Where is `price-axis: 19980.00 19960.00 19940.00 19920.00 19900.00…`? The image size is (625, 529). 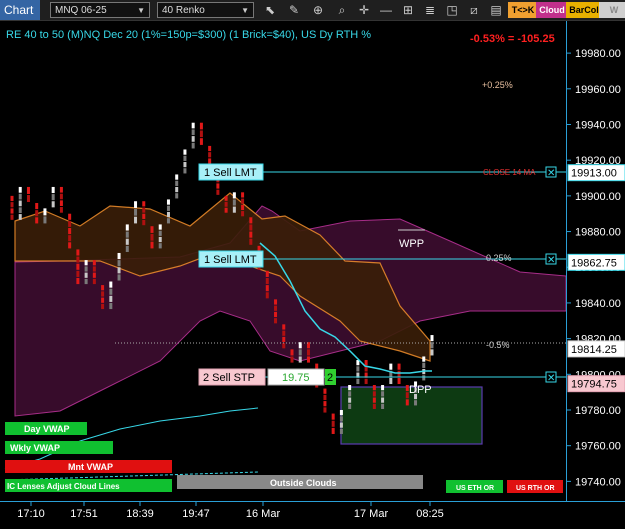 price-axis: 19980.00 19960.00 19940.00 19920.00 19900.00… is located at coordinates (595, 261).